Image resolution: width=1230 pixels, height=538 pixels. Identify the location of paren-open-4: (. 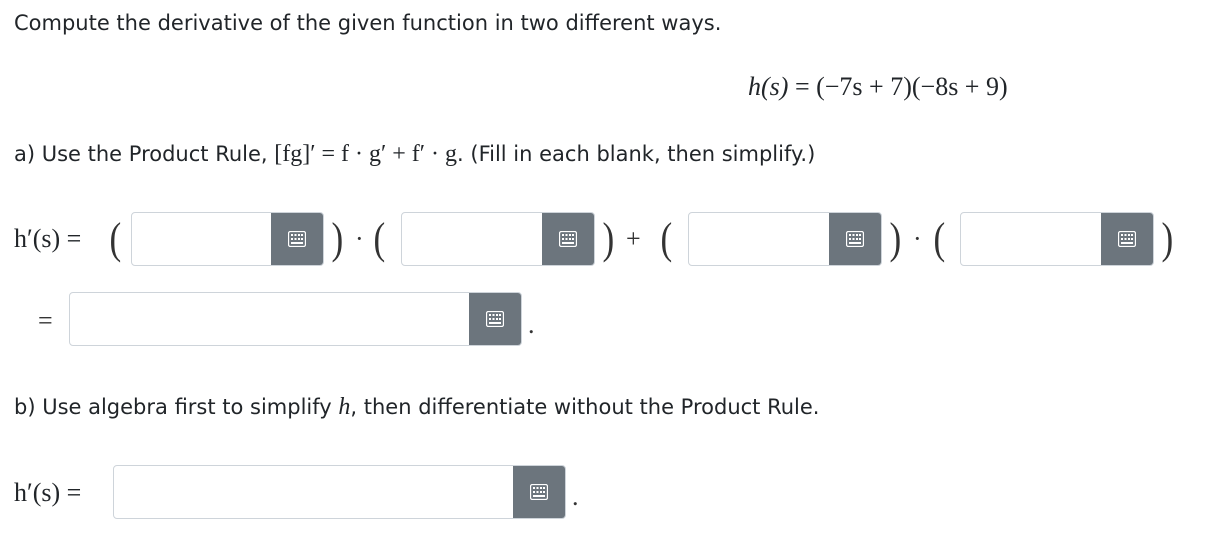
(939, 238).